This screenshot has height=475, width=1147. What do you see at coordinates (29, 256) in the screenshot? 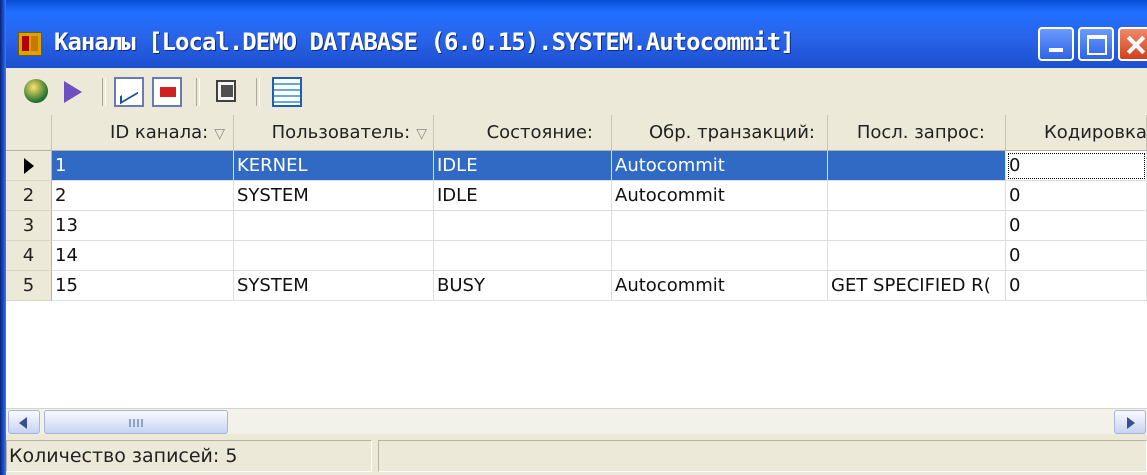
I see `row-number: 4` at bounding box center [29, 256].